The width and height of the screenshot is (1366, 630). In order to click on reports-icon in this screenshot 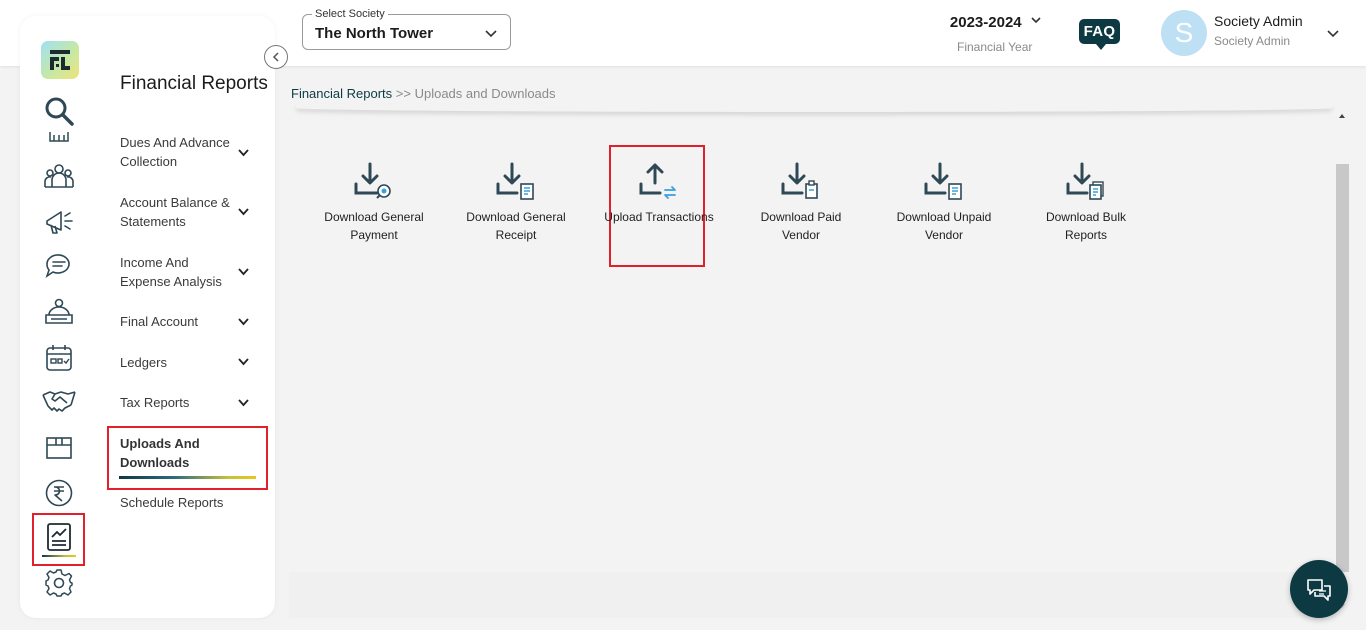, I will do `click(59, 537)`.